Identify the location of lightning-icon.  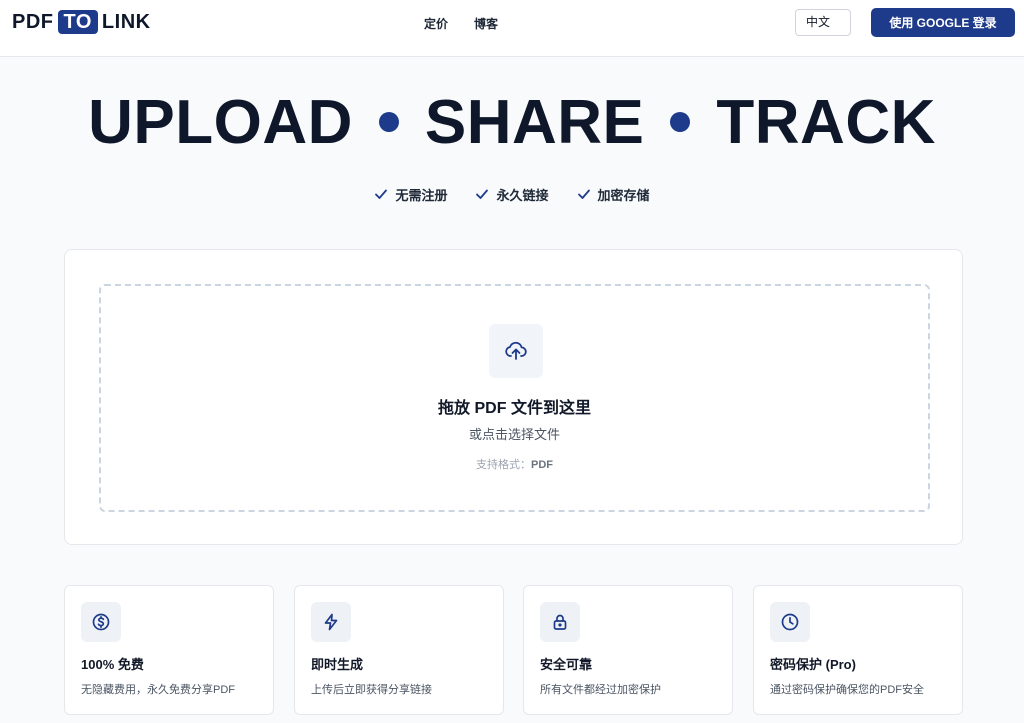
(331, 622).